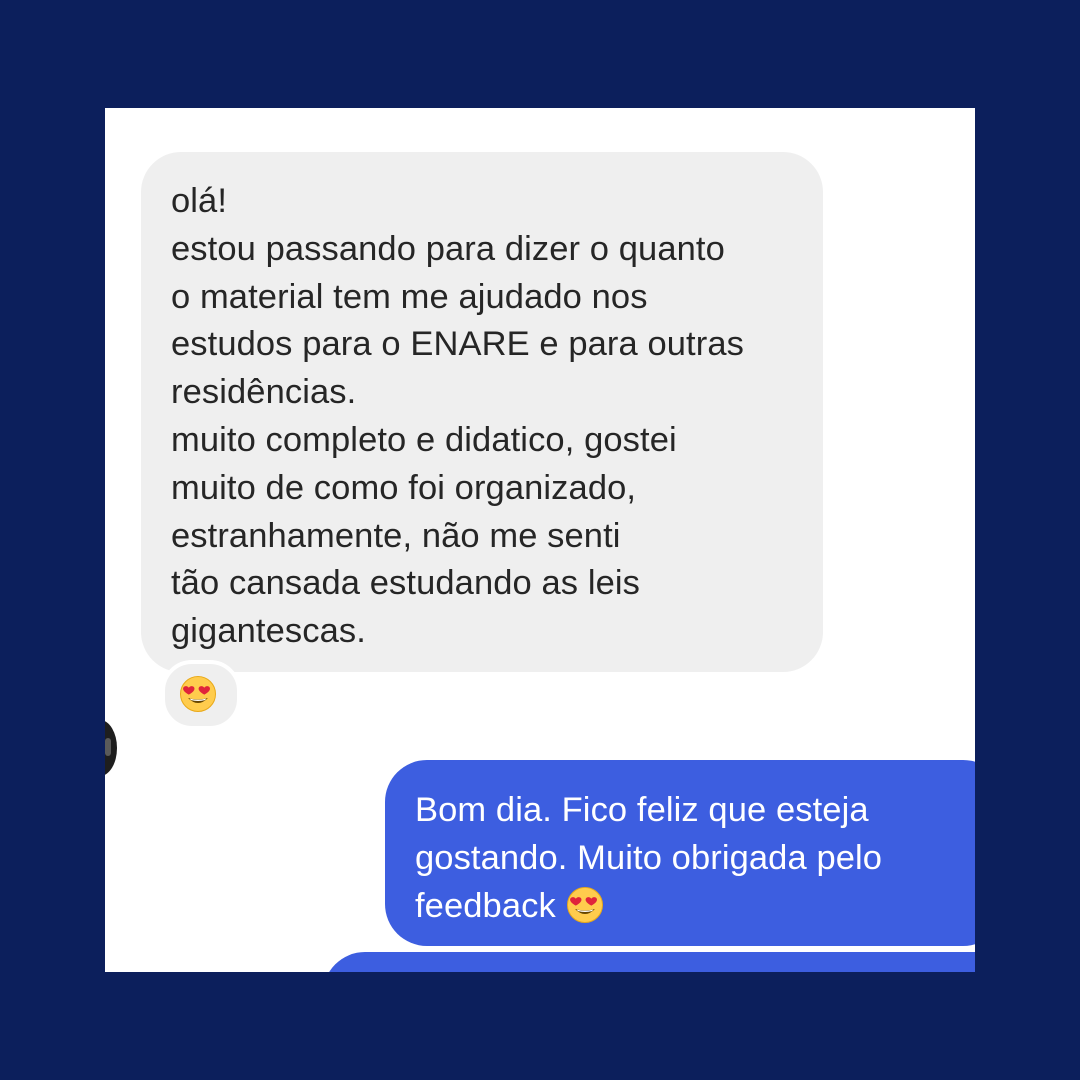 The image size is (1080, 1080). I want to click on message-line: tão cansada estudando as leis, so click(405, 583).